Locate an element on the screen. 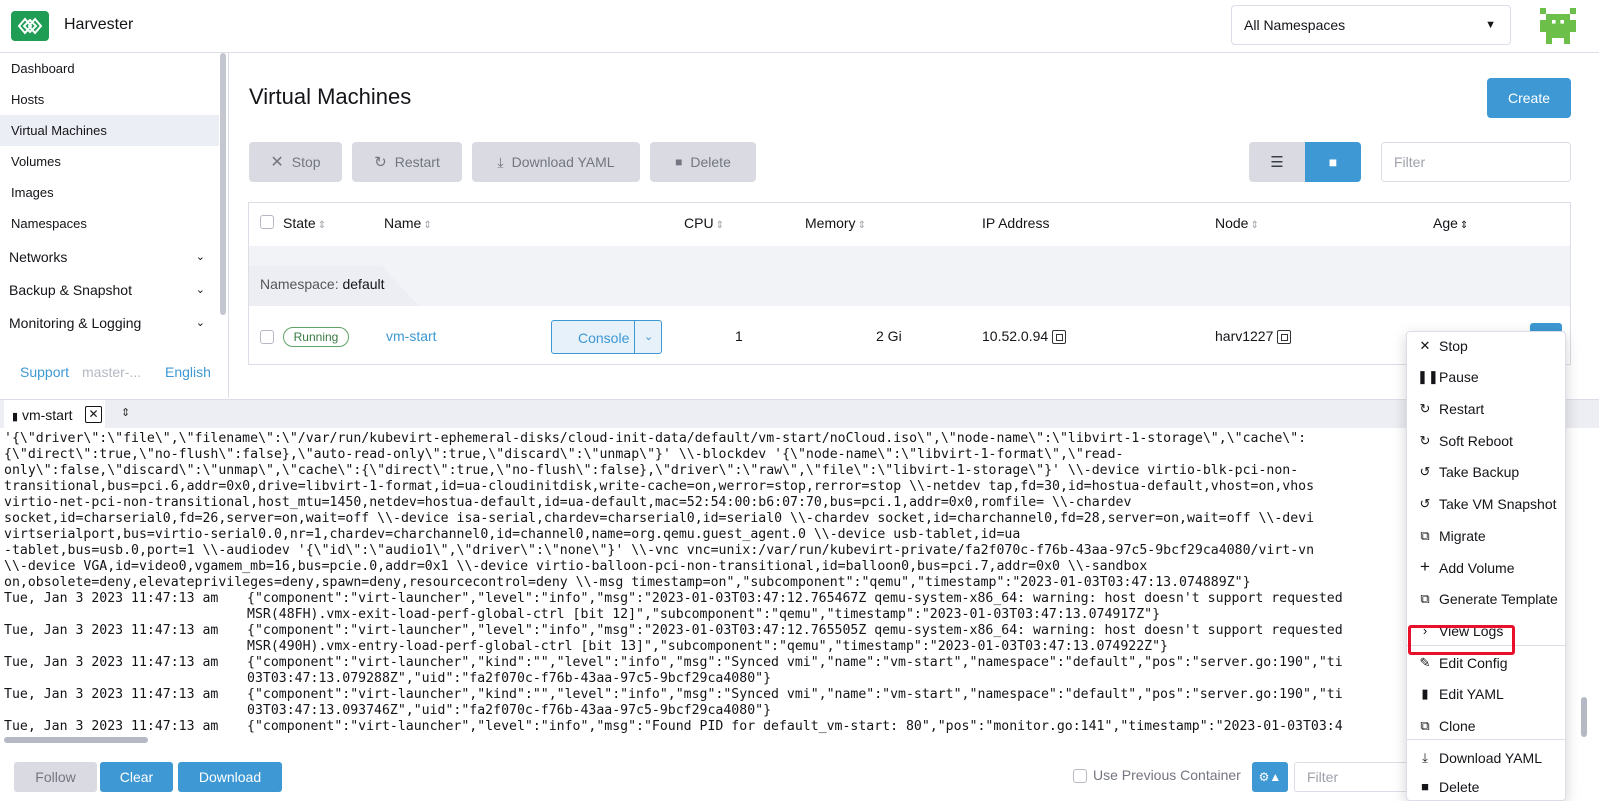 This screenshot has width=1599, height=801. log-settings-button: ⚙▲ is located at coordinates (1270, 777).